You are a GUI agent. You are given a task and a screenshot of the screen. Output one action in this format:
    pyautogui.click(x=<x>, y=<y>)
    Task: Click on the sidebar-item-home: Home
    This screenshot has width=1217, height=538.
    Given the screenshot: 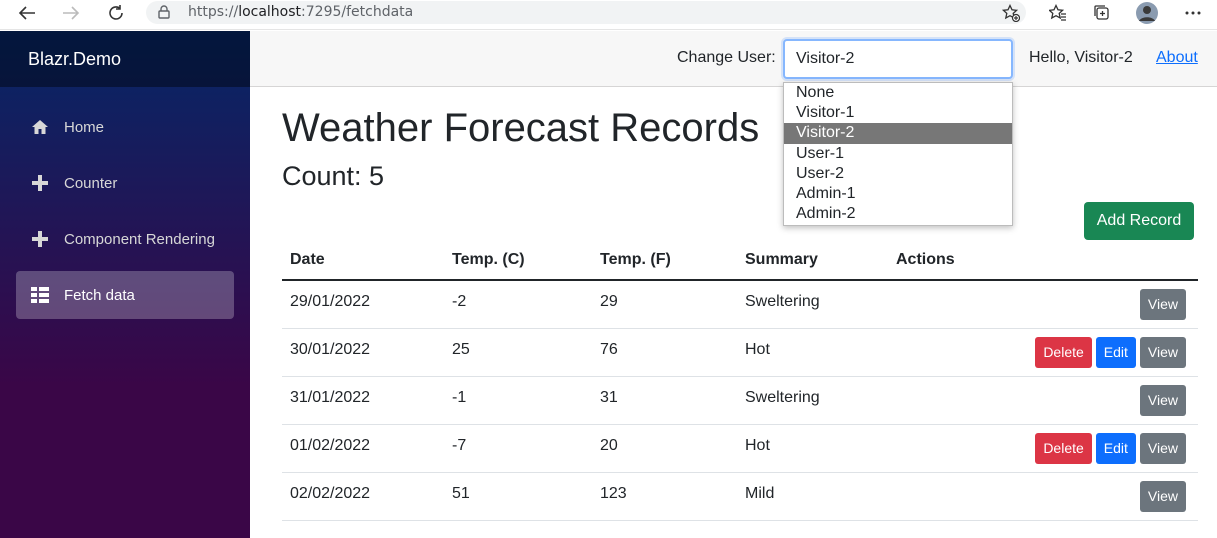 What is the action you would take?
    pyautogui.click(x=125, y=127)
    